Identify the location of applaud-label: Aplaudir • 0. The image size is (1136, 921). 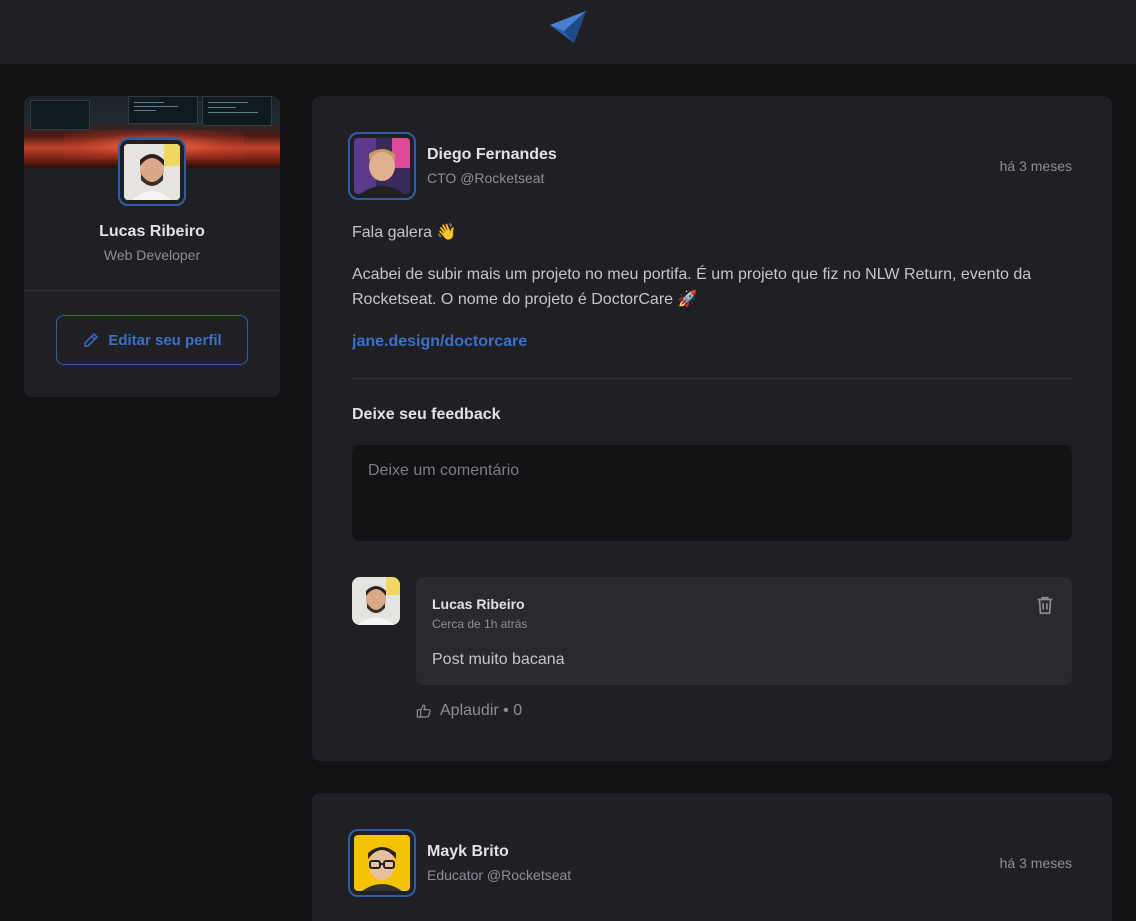
(481, 710).